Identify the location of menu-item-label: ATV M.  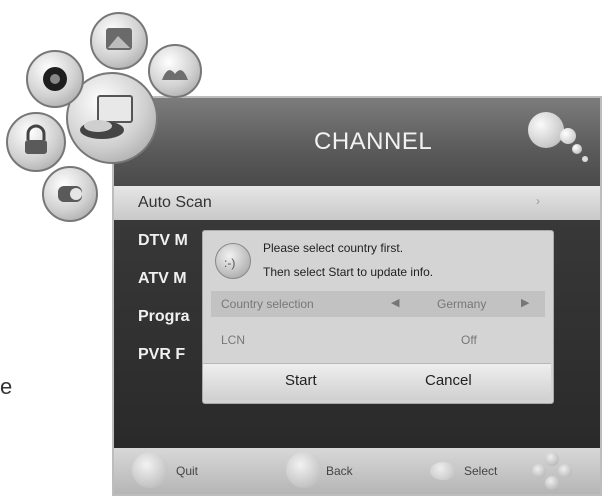
(162, 278).